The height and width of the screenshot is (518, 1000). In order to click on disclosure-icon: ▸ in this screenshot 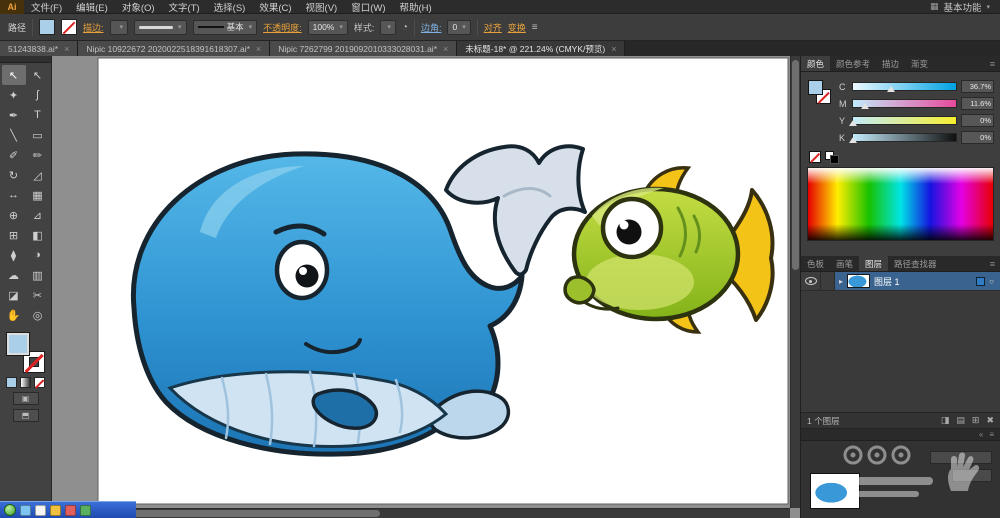, I will do `click(841, 281)`.